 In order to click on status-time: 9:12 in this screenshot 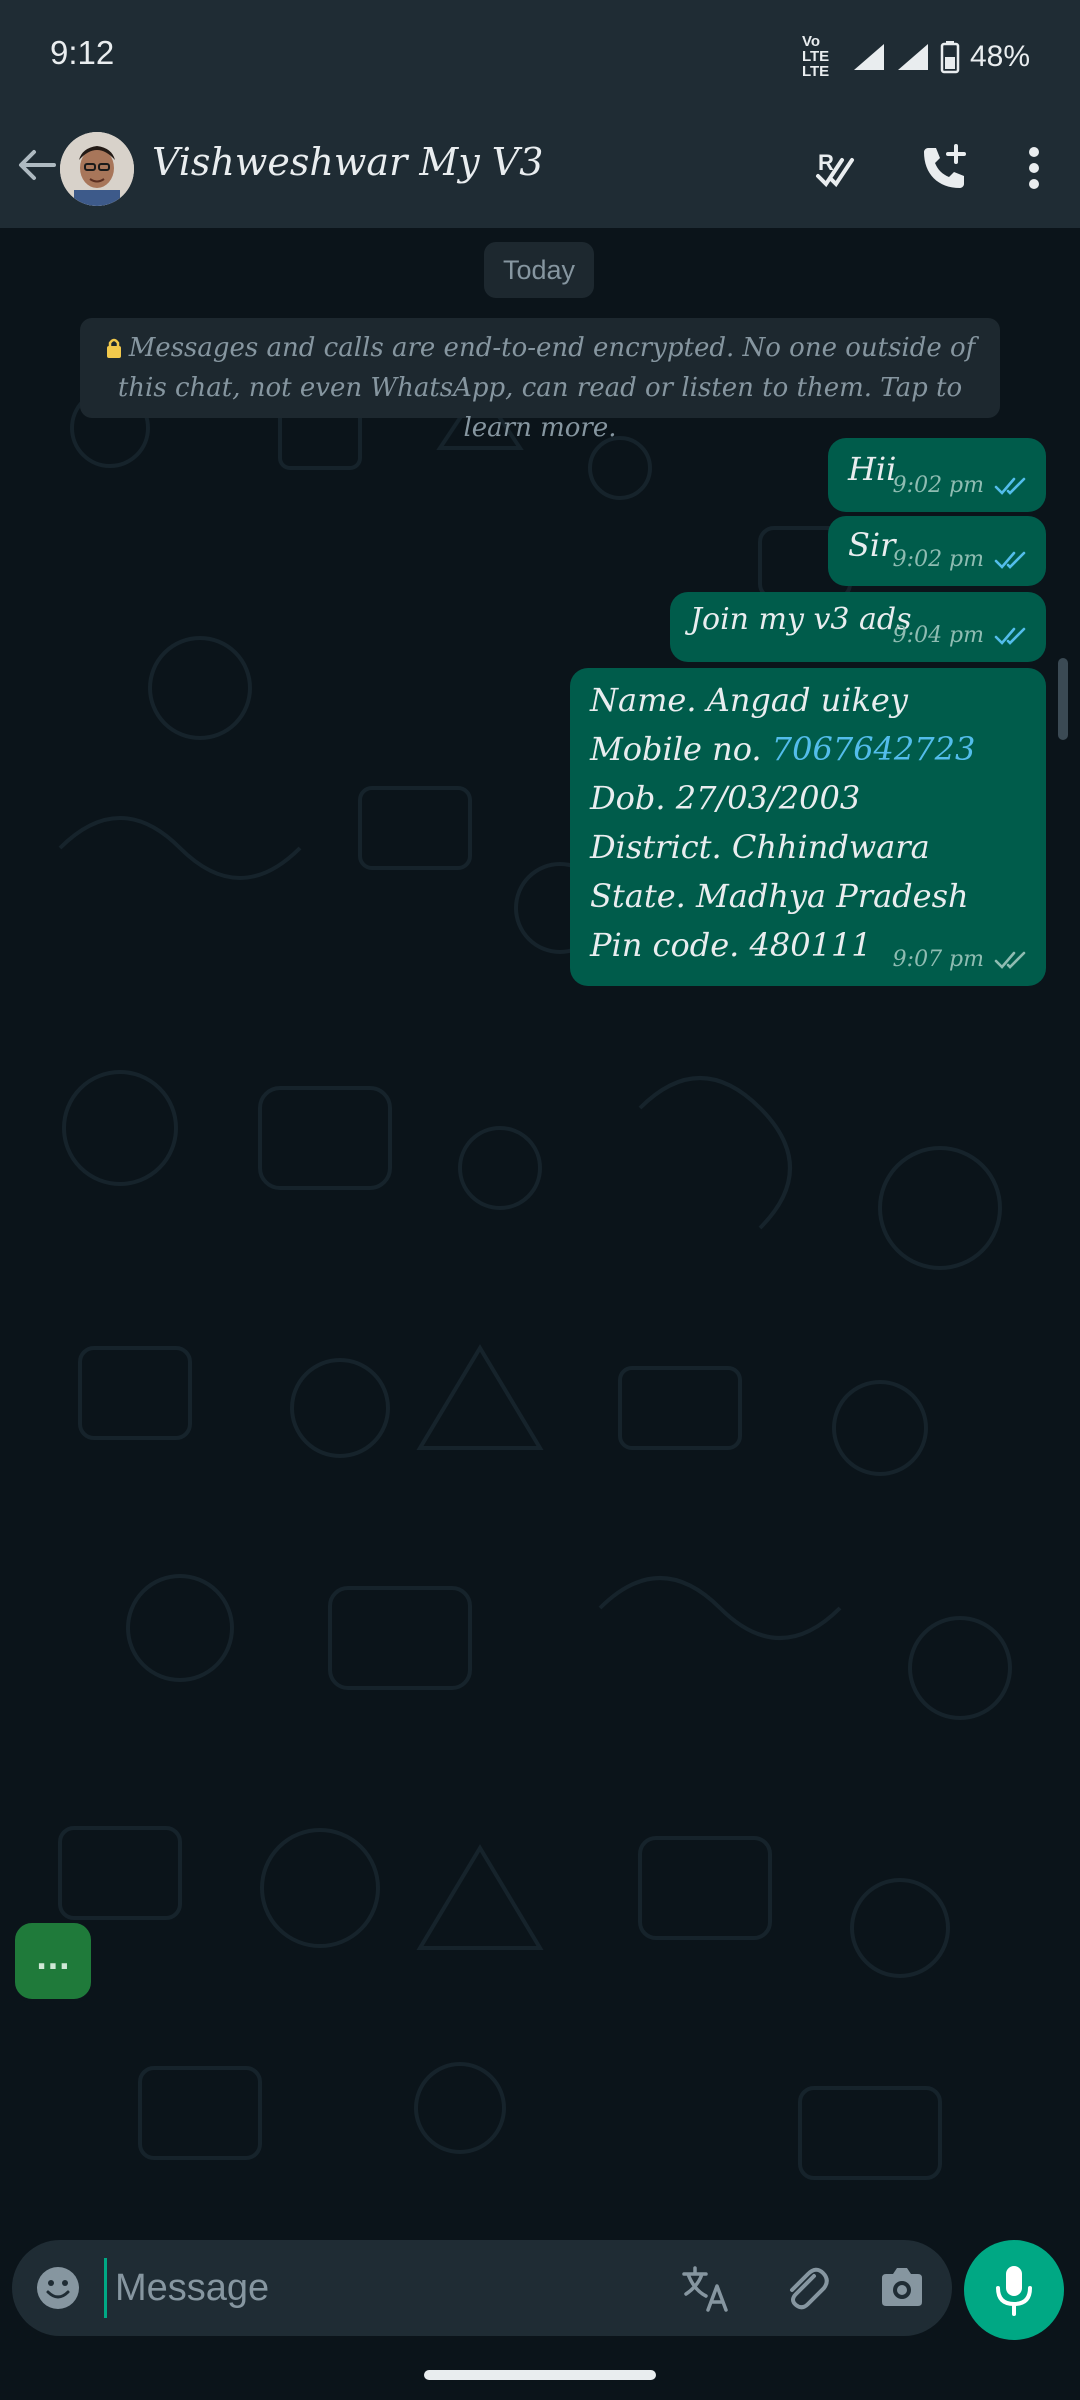, I will do `click(82, 52)`.